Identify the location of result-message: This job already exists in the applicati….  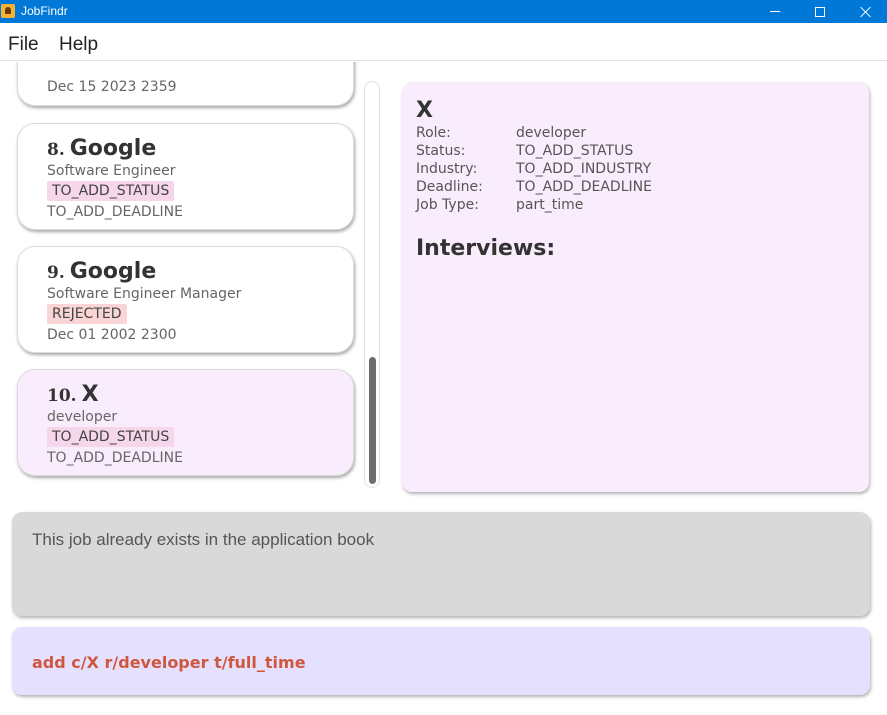
(203, 539).